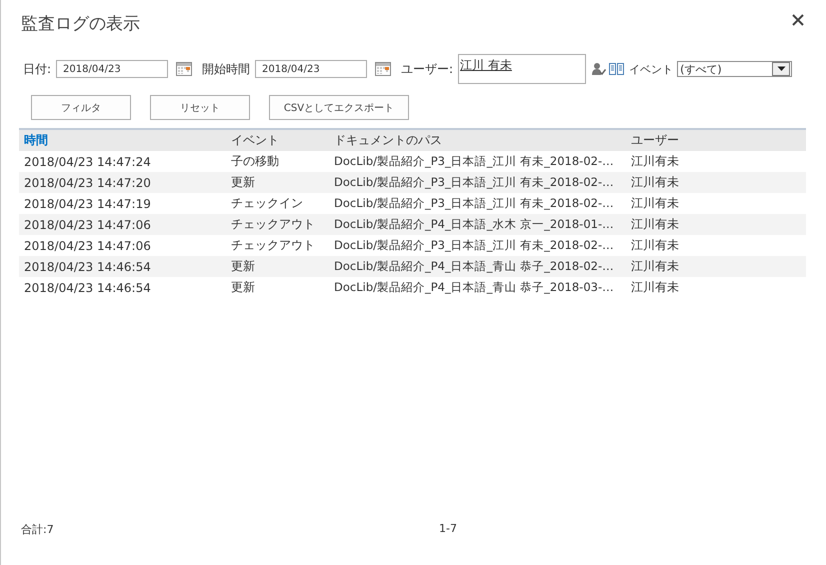 The image size is (826, 565). What do you see at coordinates (200, 107) in the screenshot?
I see `reset-button: リセット` at bounding box center [200, 107].